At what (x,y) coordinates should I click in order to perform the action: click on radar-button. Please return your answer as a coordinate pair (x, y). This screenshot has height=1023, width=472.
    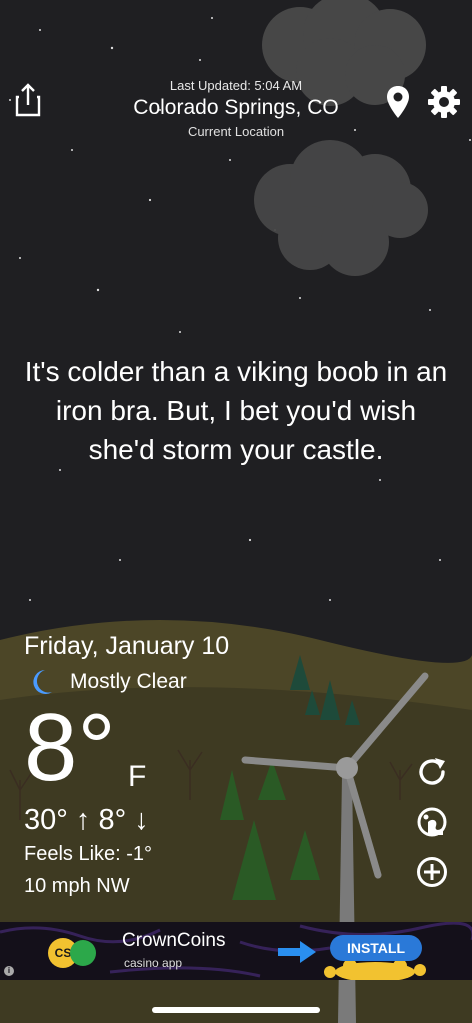
    Looking at the image, I should click on (432, 822).